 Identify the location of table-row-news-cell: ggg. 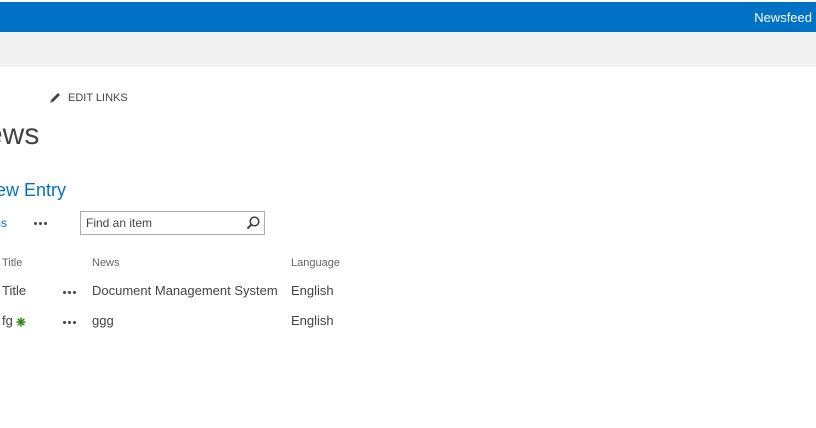
(103, 320).